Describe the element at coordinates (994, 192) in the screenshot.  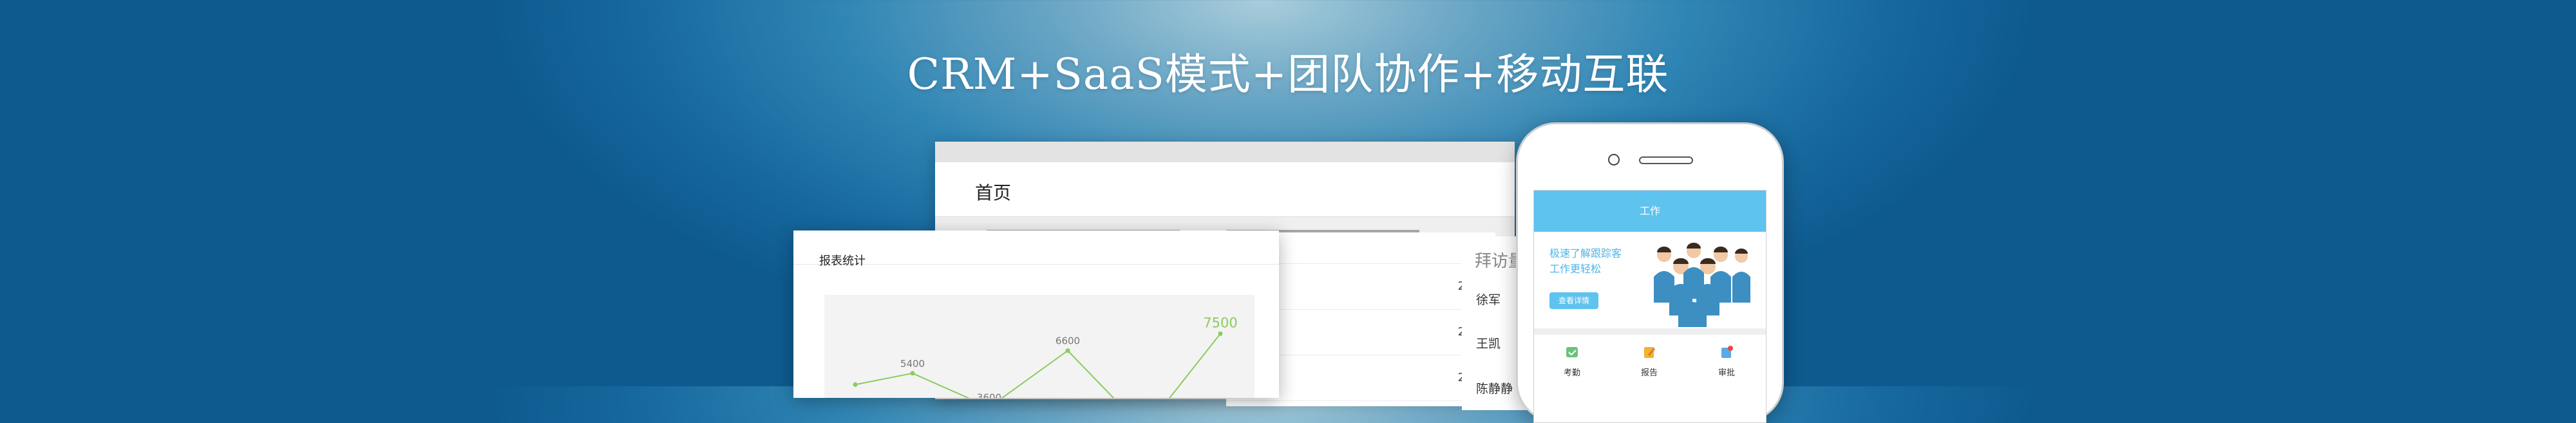
I see `page-title: 首页` at that location.